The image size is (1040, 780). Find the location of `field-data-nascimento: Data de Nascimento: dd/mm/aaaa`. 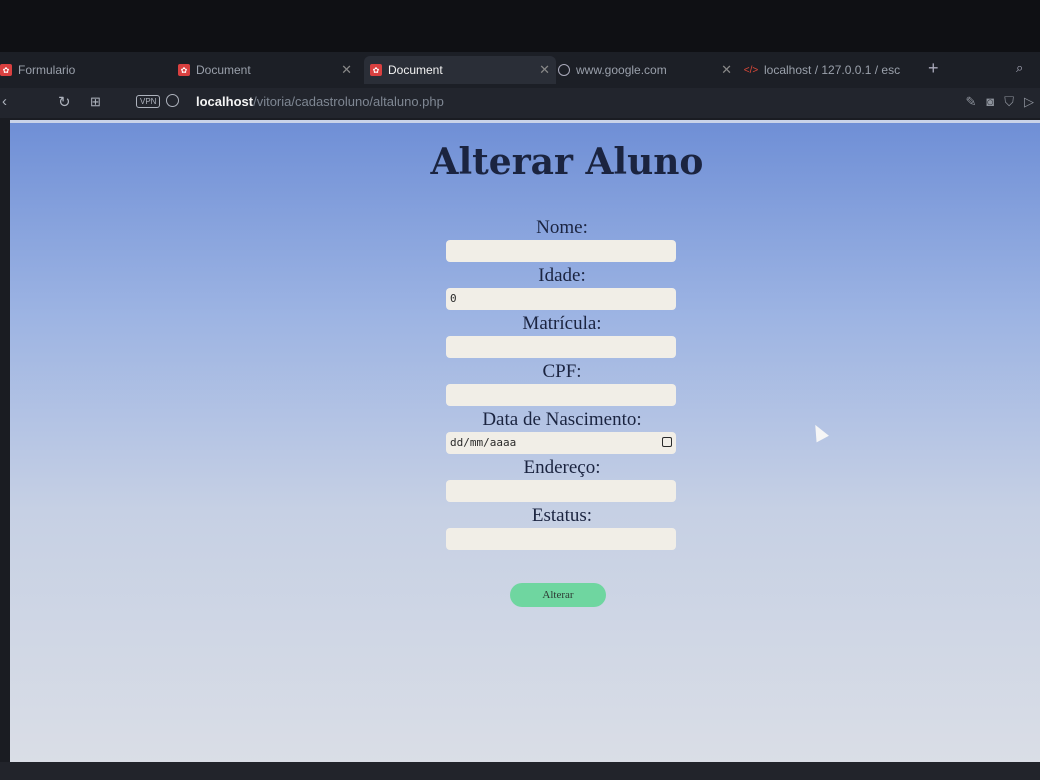

field-data-nascimento: Data de Nascimento: dd/mm/aaaa is located at coordinates (562, 431).